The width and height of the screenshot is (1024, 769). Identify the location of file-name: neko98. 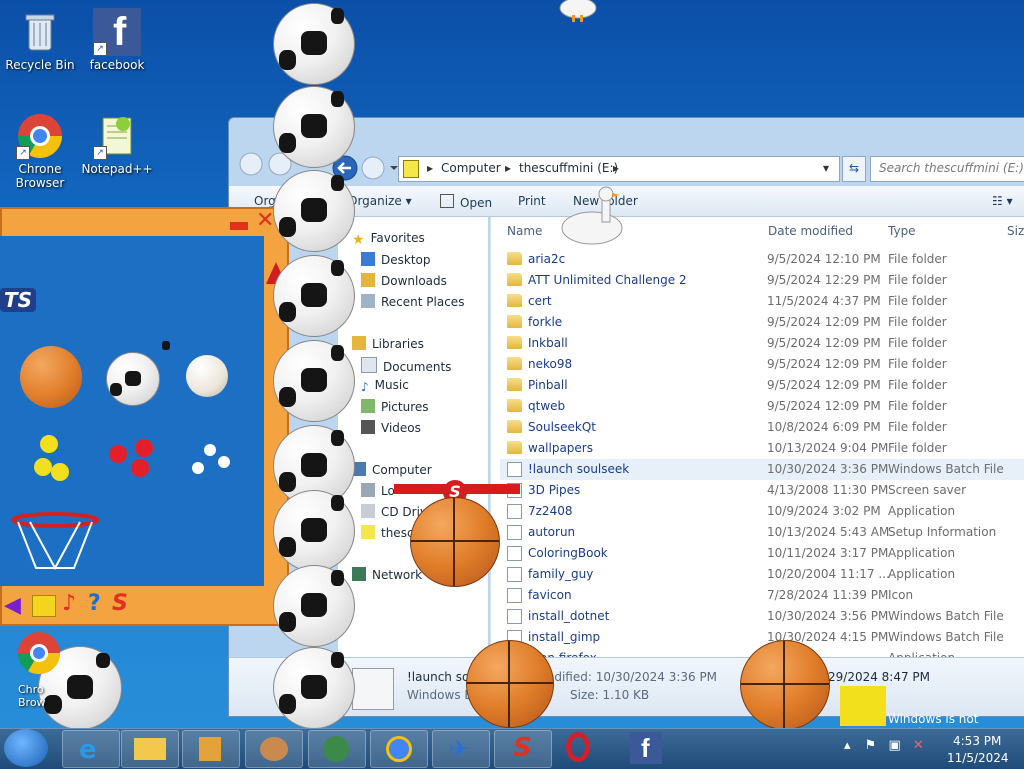
(550, 364).